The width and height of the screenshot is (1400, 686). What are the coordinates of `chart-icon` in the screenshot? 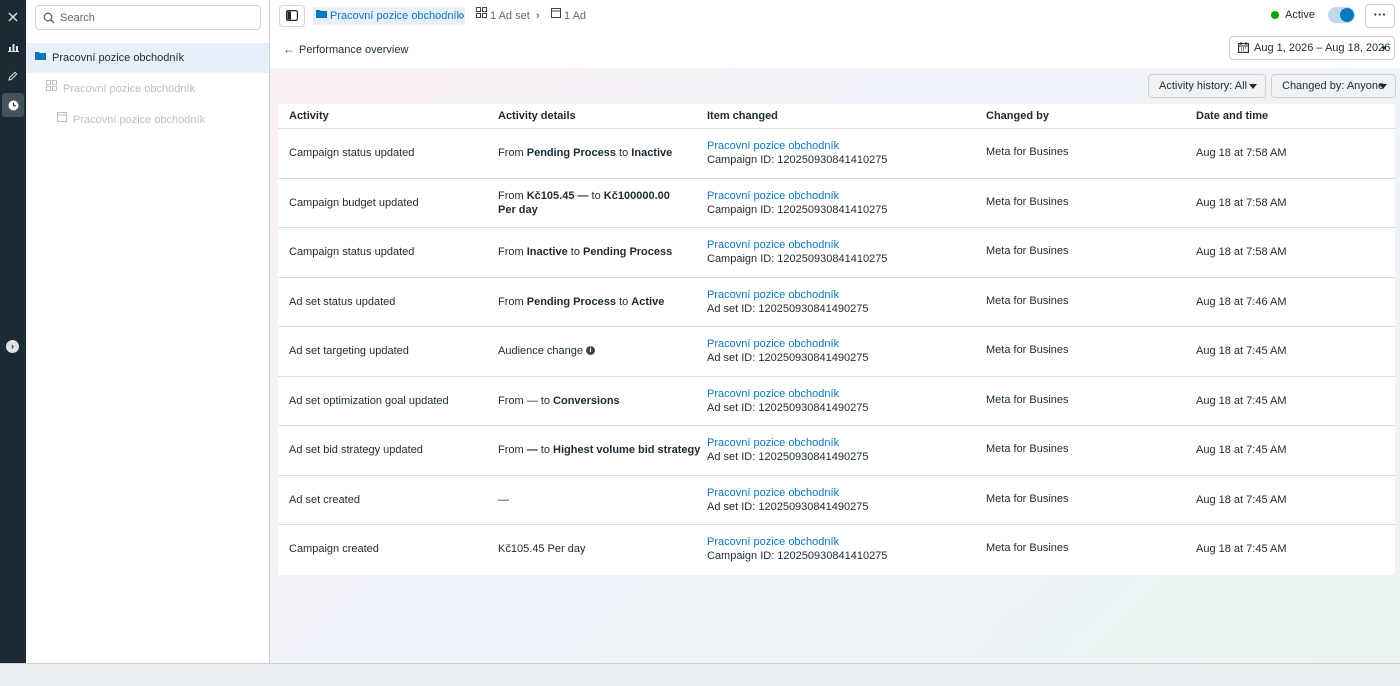 It's located at (13, 46).